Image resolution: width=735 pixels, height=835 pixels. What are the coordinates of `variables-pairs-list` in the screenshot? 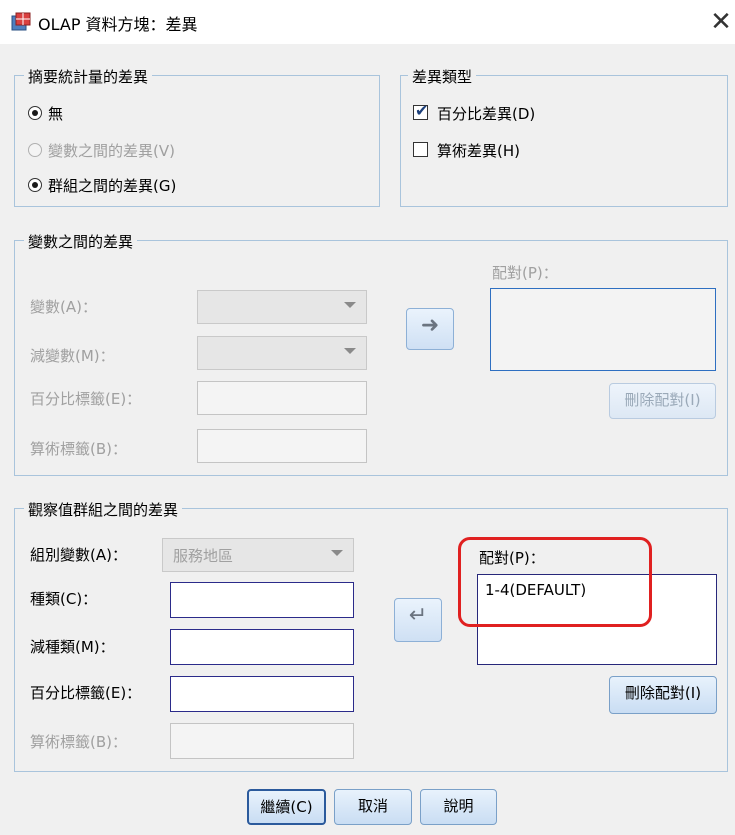 It's located at (603, 329).